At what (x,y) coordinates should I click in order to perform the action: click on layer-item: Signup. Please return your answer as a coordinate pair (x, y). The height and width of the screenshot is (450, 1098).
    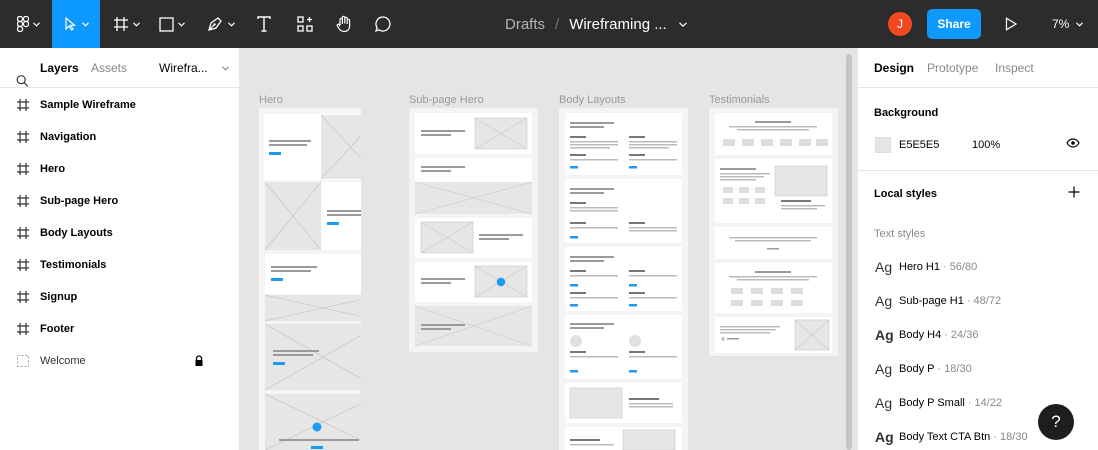
    Looking at the image, I should click on (120, 297).